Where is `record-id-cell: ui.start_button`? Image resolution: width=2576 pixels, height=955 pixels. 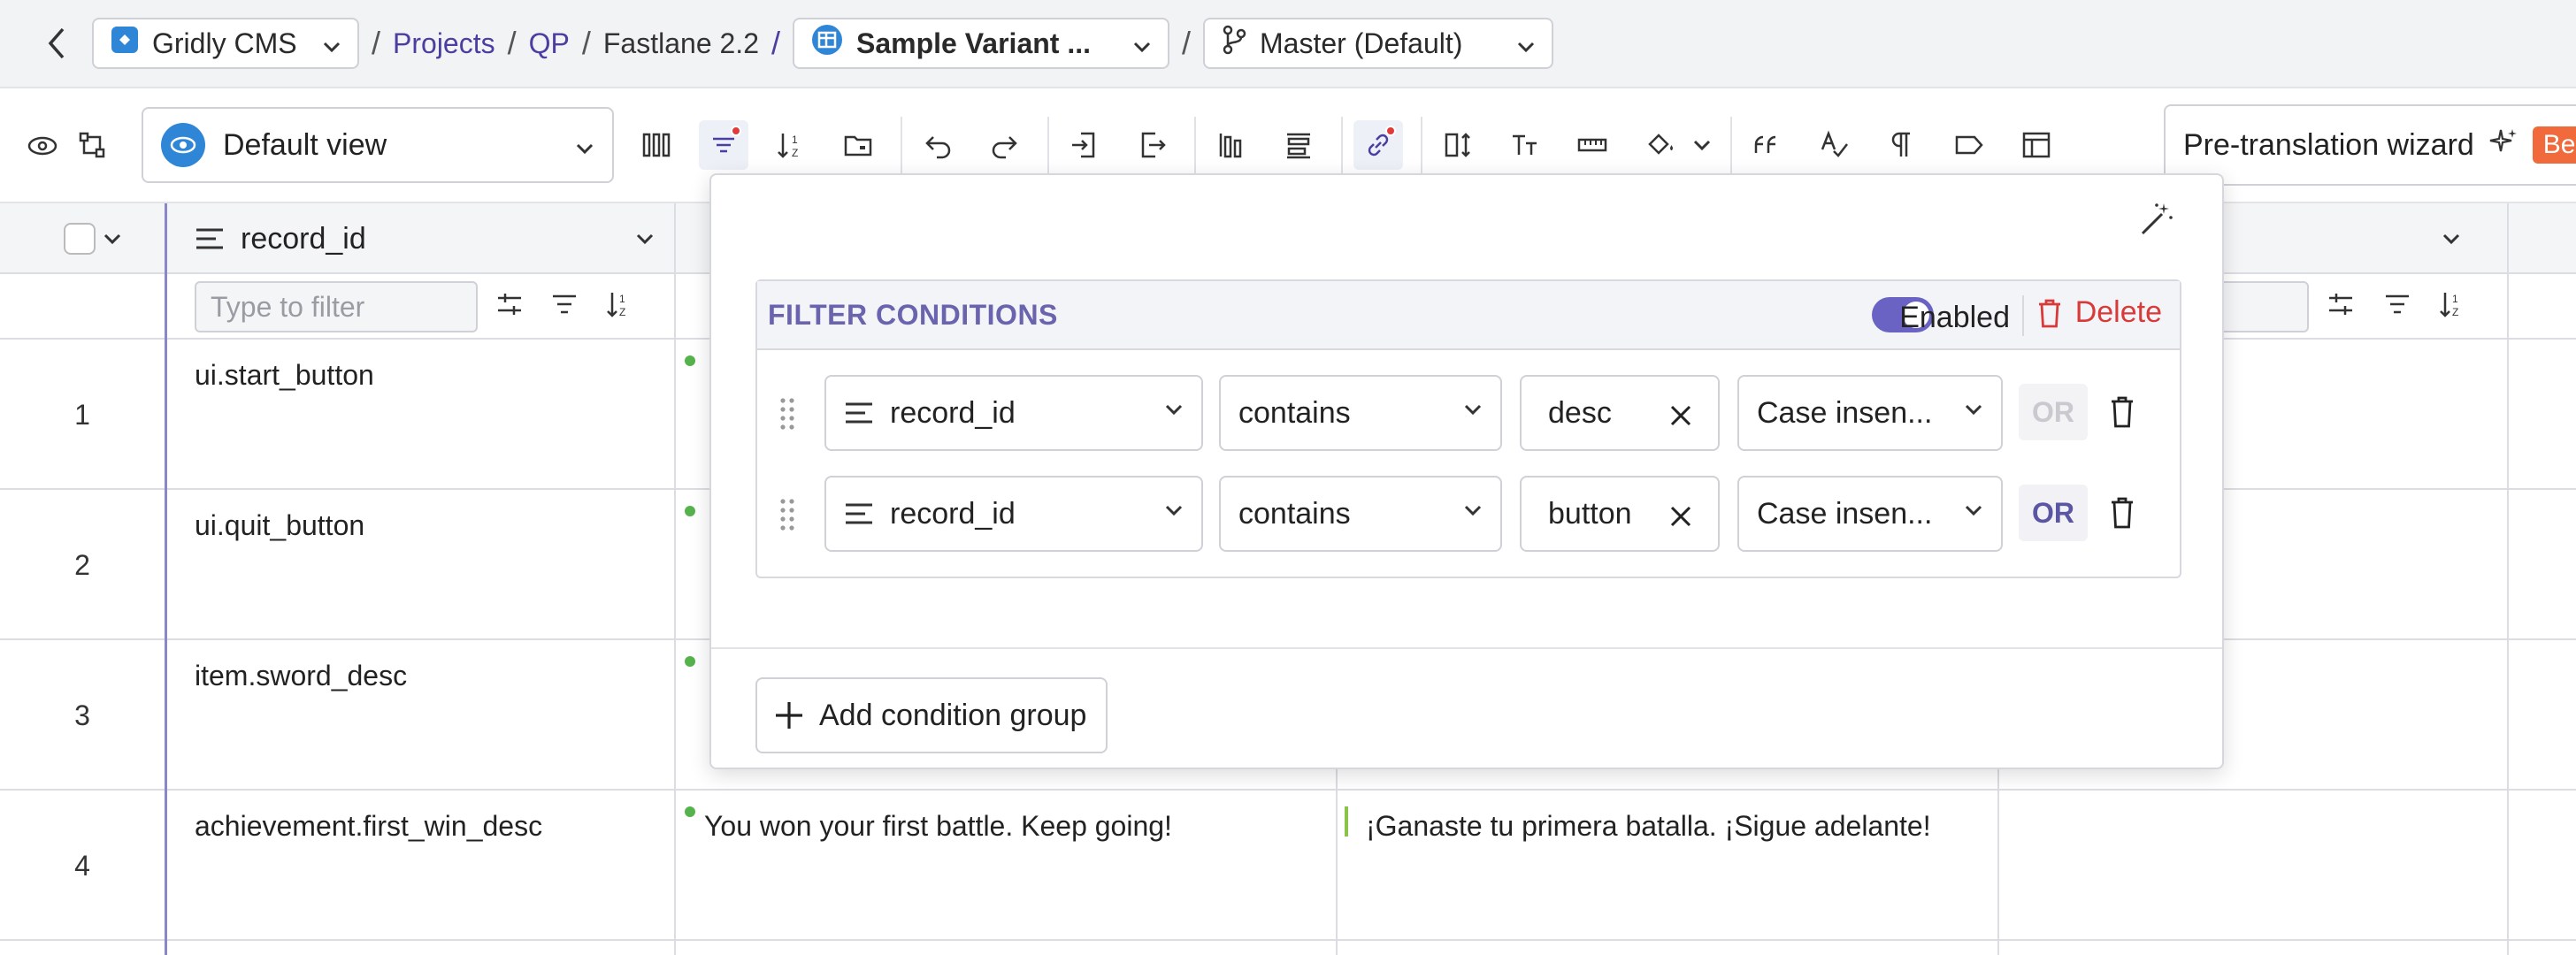
record-id-cell: ui.start_button is located at coordinates (419, 415).